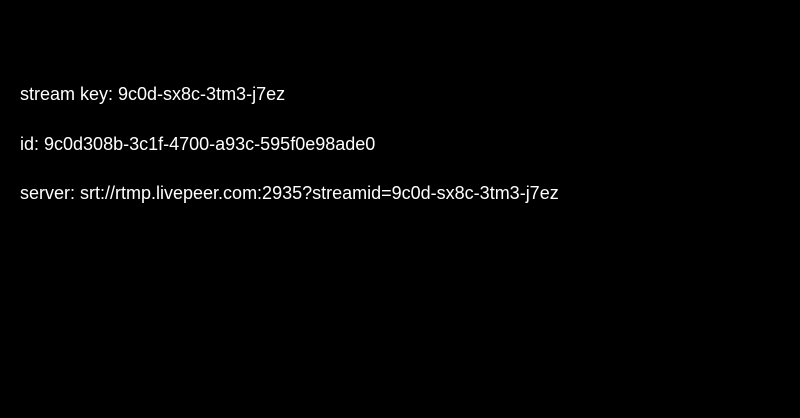 This screenshot has height=418, width=800. Describe the element at coordinates (198, 144) in the screenshot. I see `stream-id-text: id: 9c0d308b-3c1f-4700-a93c-595f0e98ade0` at that location.